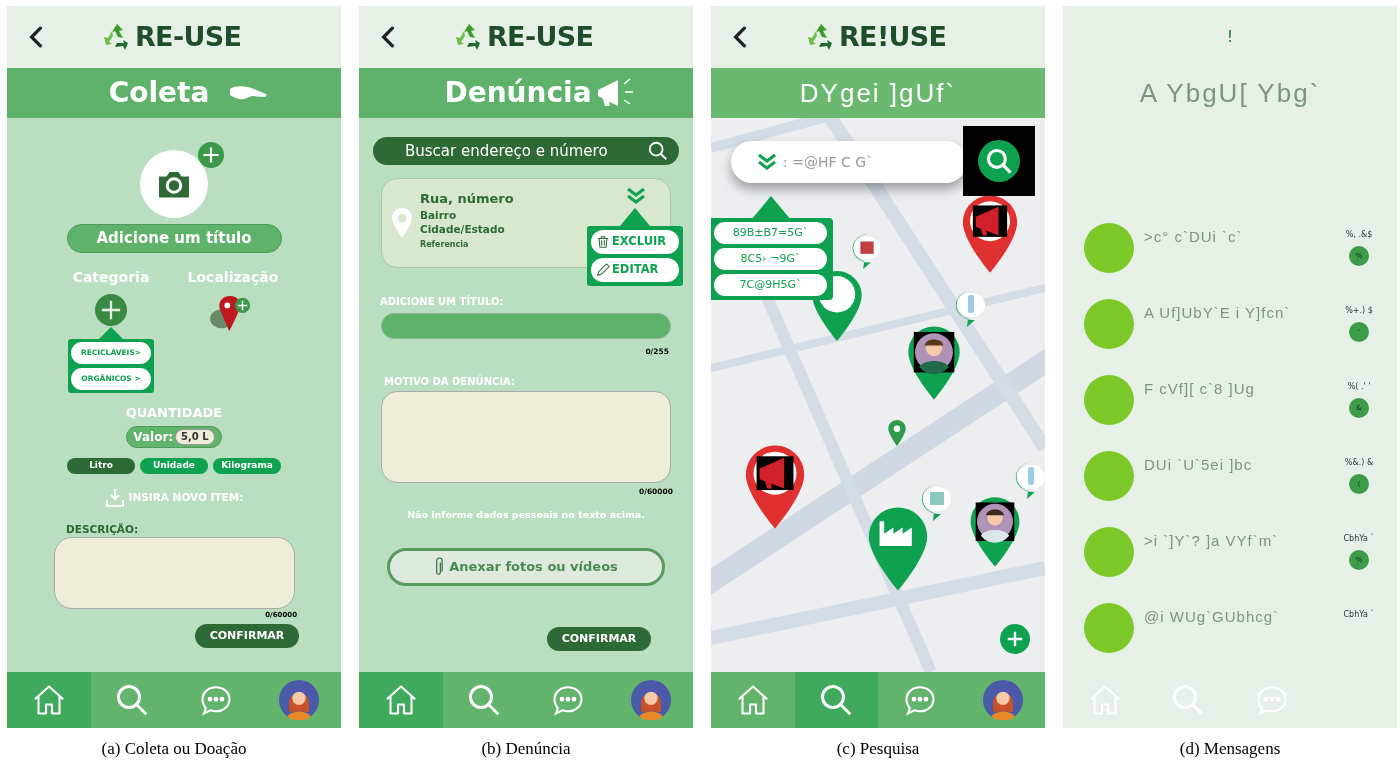 This screenshot has width=1400, height=761. Describe the element at coordinates (526, 514) in the screenshot. I see `privacy-note: Não informe dados pessoais no texto acima.` at that location.